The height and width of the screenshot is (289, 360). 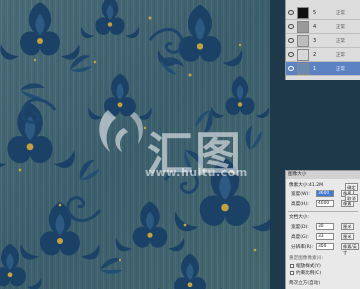 I want to click on ok-button: 确定, so click(x=351, y=187).